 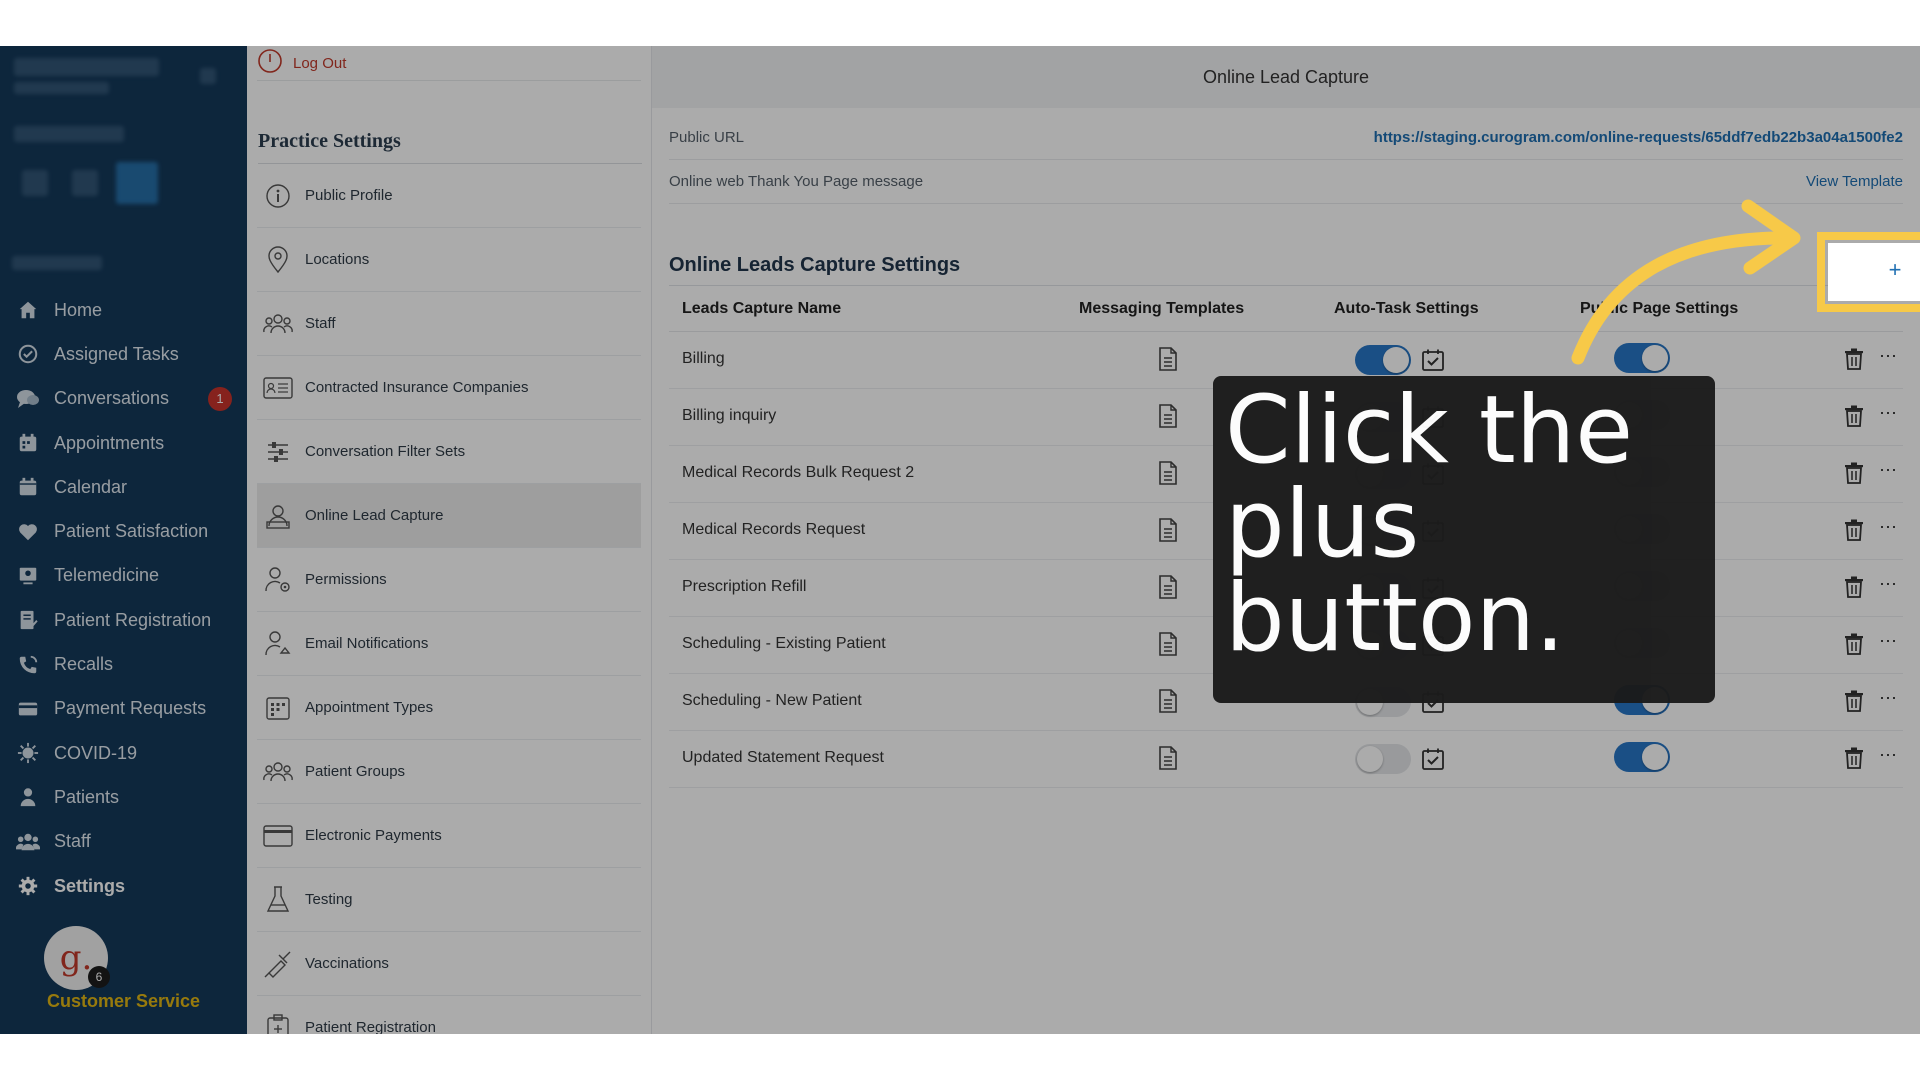 I want to click on settings-item-label: Public Profile, so click(x=349, y=195).